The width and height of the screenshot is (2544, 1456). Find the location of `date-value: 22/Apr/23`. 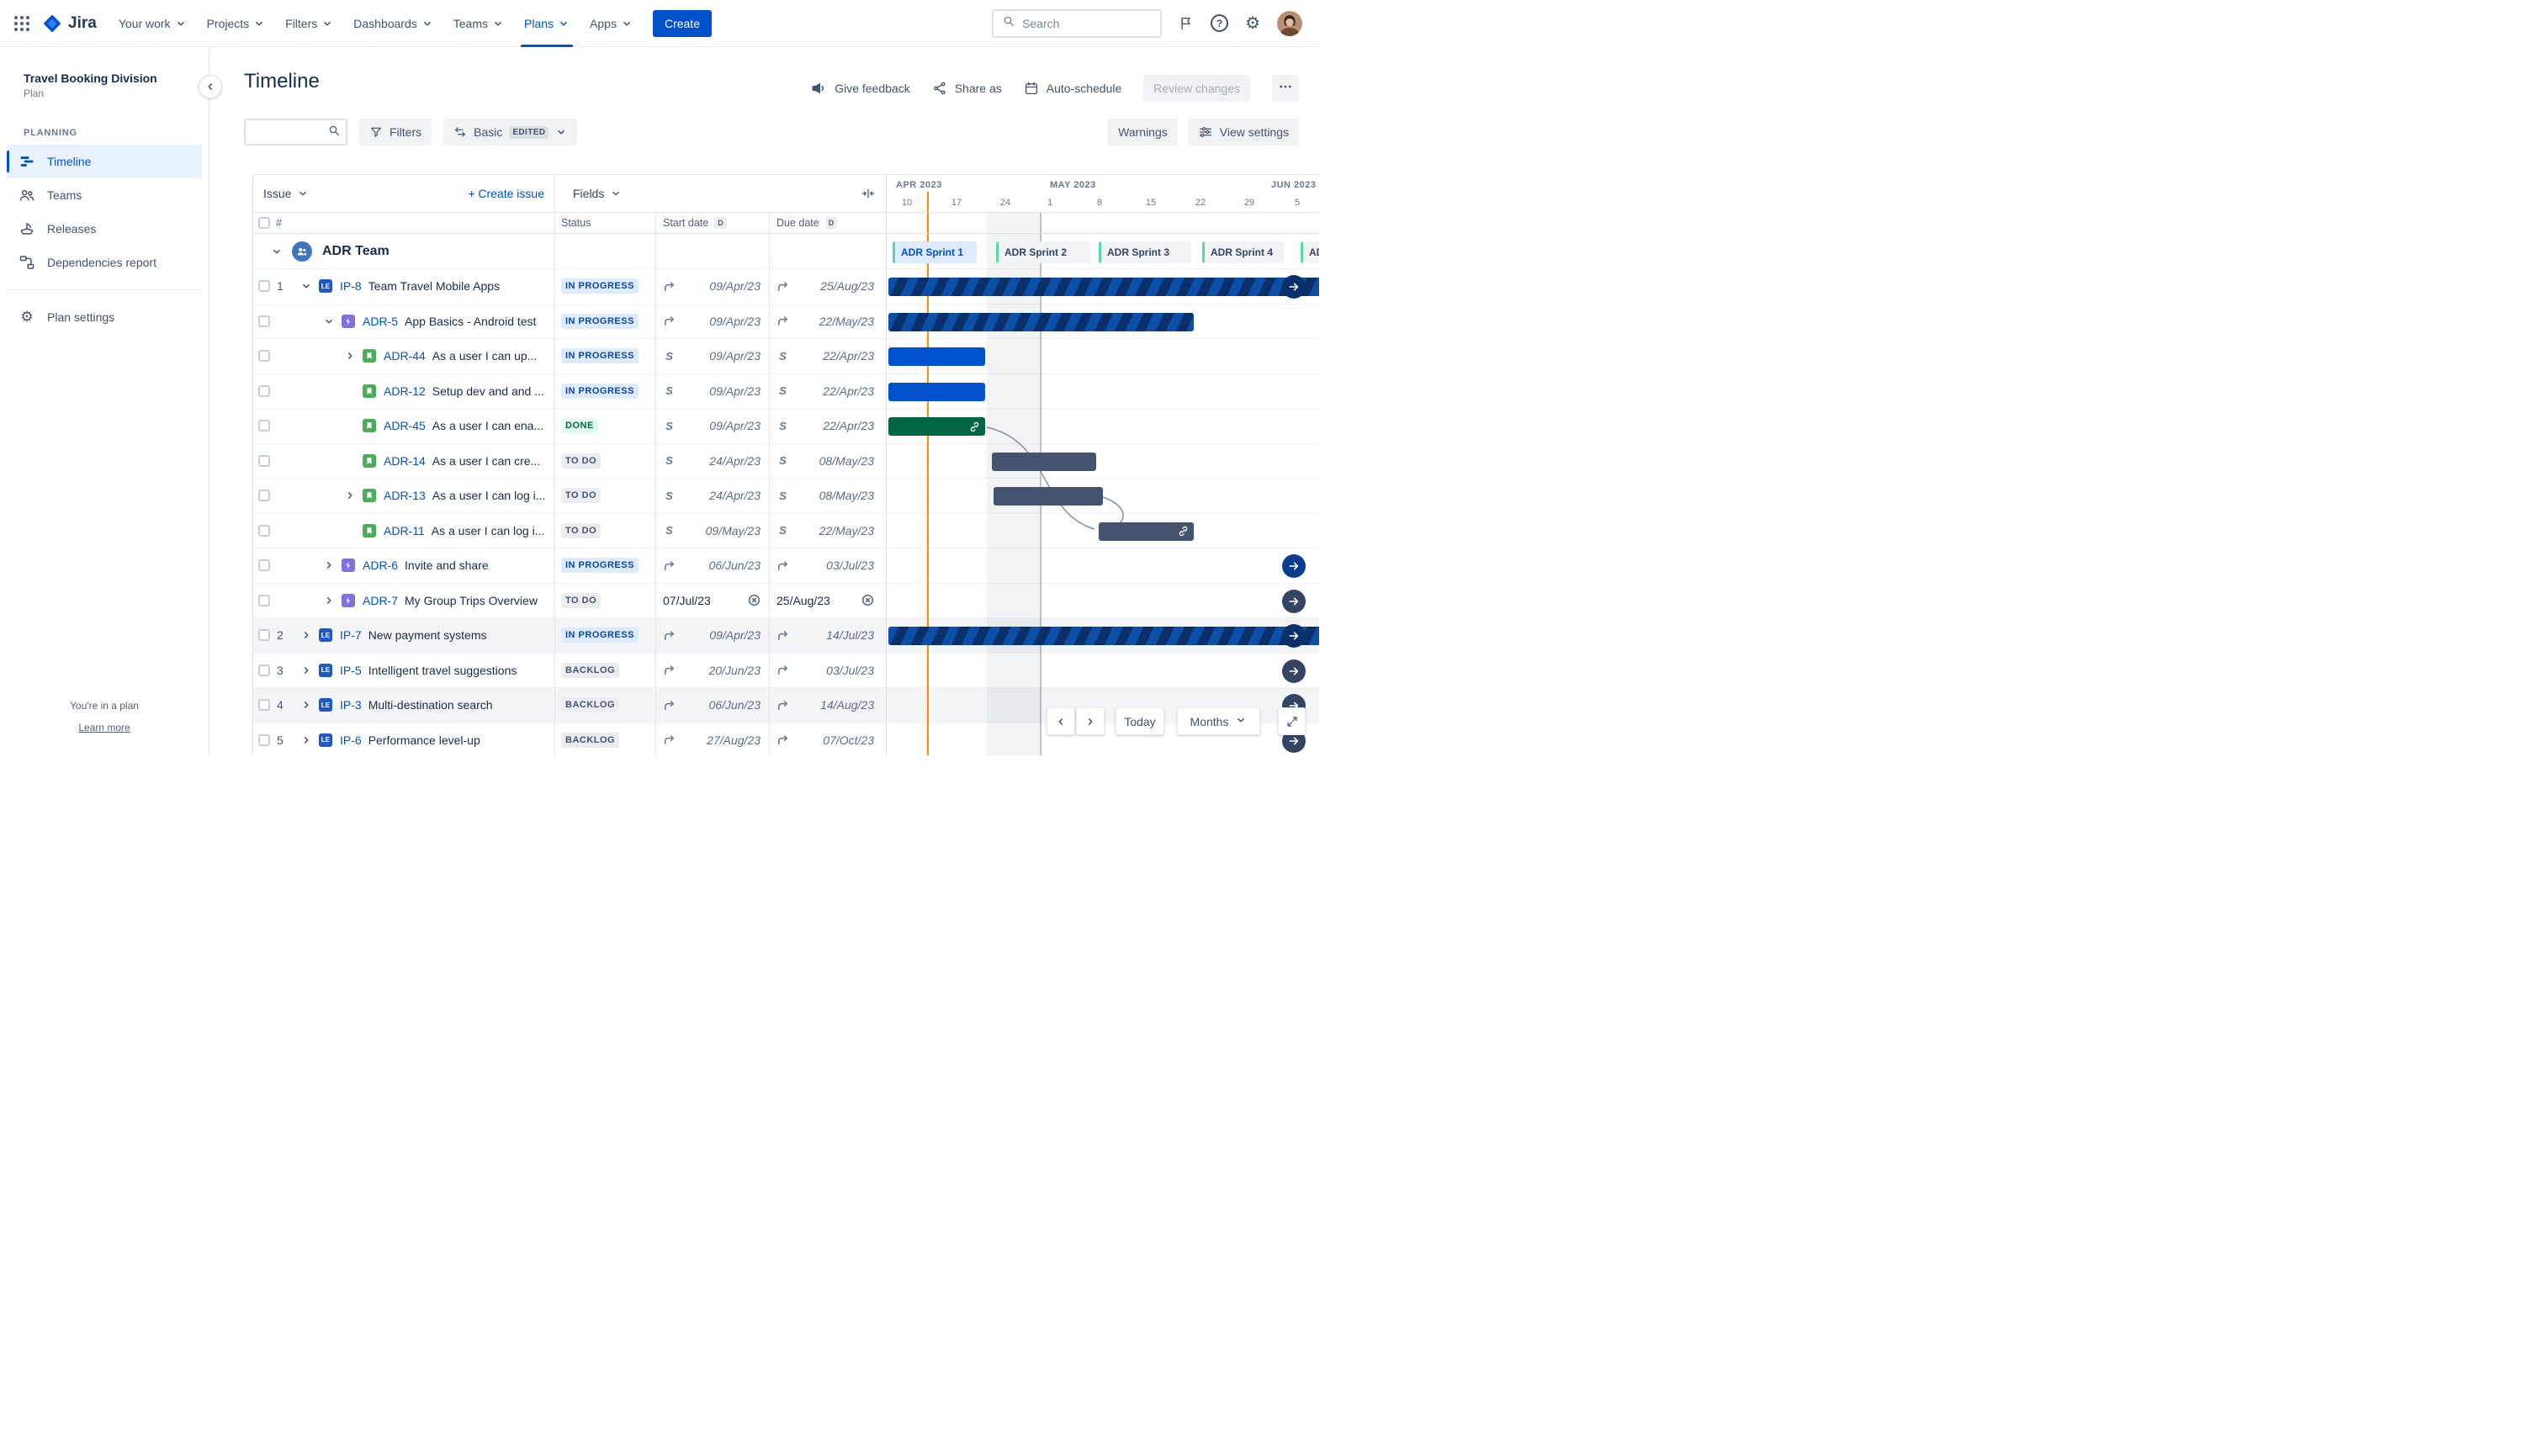

date-value: 22/Apr/23 is located at coordinates (848, 391).